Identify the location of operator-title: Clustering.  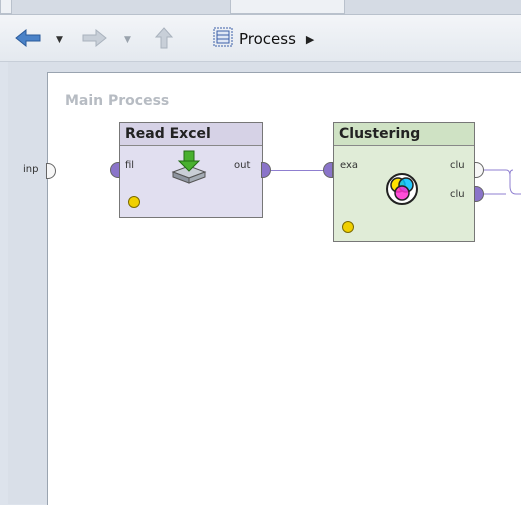
(404, 134).